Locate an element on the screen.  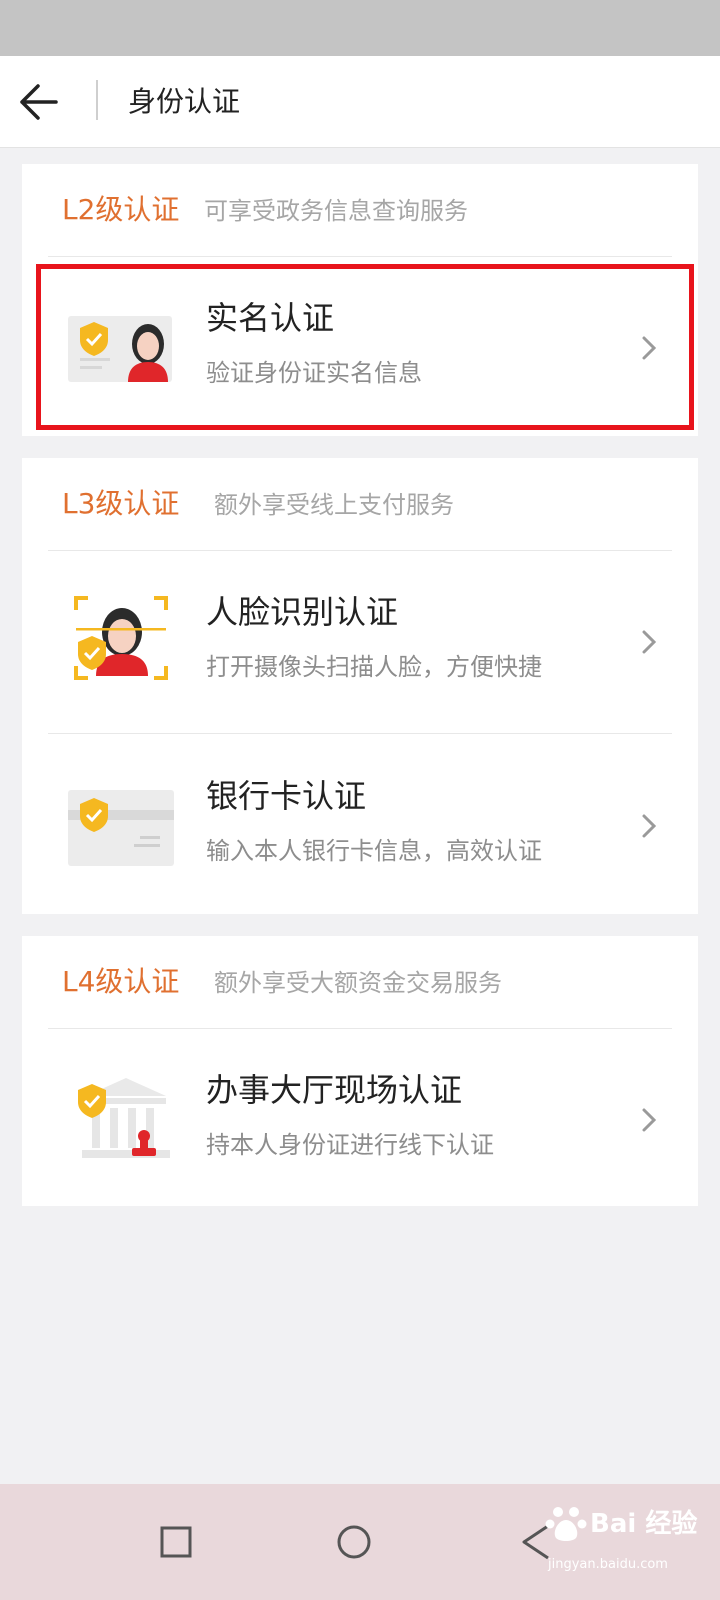
face-recognition-auth-item: 人脸识别认证 打开摄像头扫描人脸，方便快捷 is located at coordinates (360, 642).